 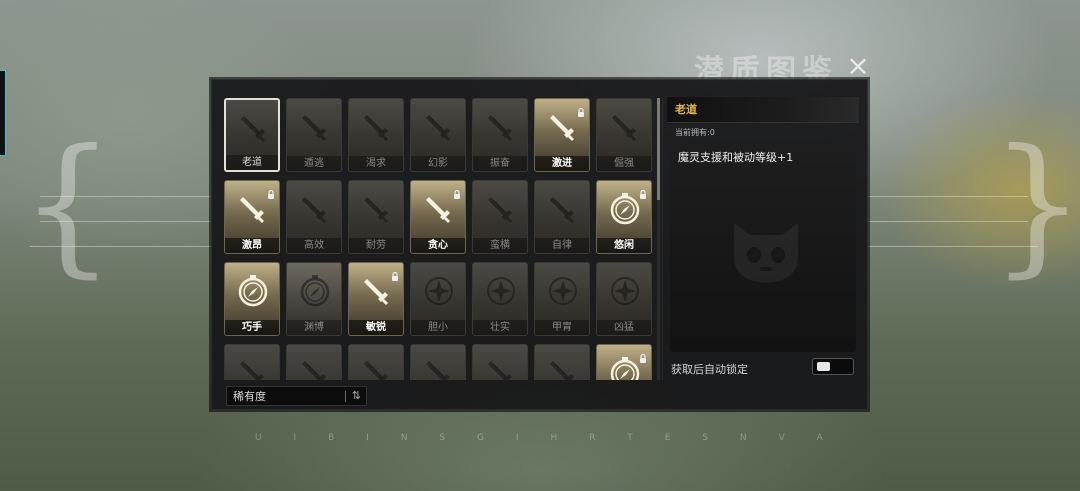 I want to click on left-brace-decoration: {, so click(x=68, y=205).